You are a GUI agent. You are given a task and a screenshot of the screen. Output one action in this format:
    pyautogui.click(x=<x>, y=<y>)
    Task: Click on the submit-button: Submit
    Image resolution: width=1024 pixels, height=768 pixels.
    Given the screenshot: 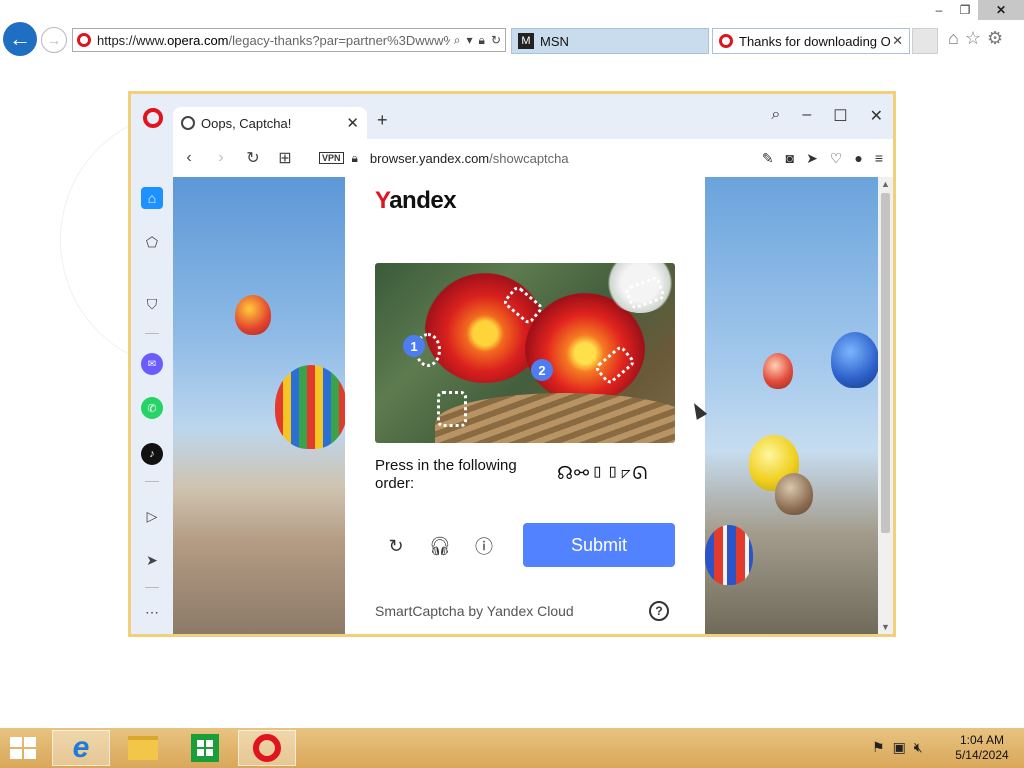 What is the action you would take?
    pyautogui.click(x=599, y=545)
    